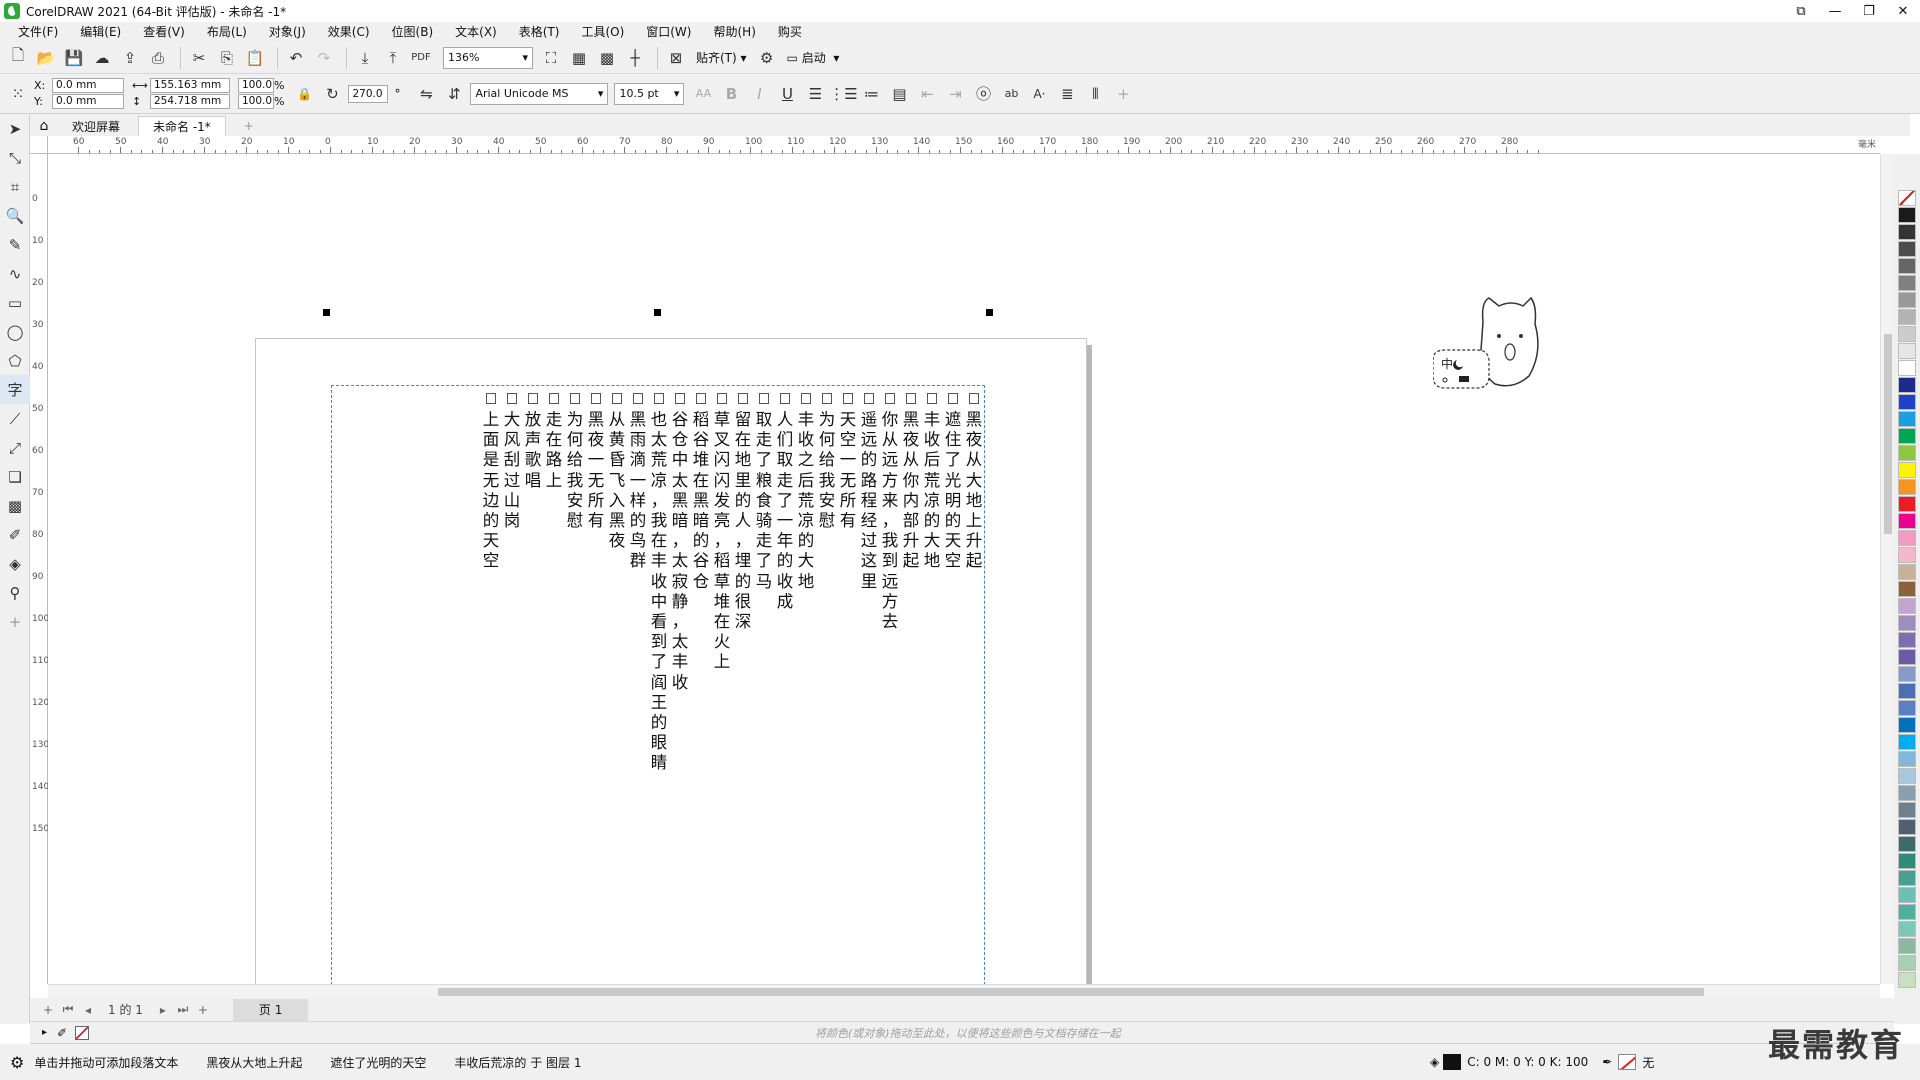 This screenshot has width=1920, height=1080. What do you see at coordinates (731, 94) in the screenshot?
I see `bold-icon: B` at bounding box center [731, 94].